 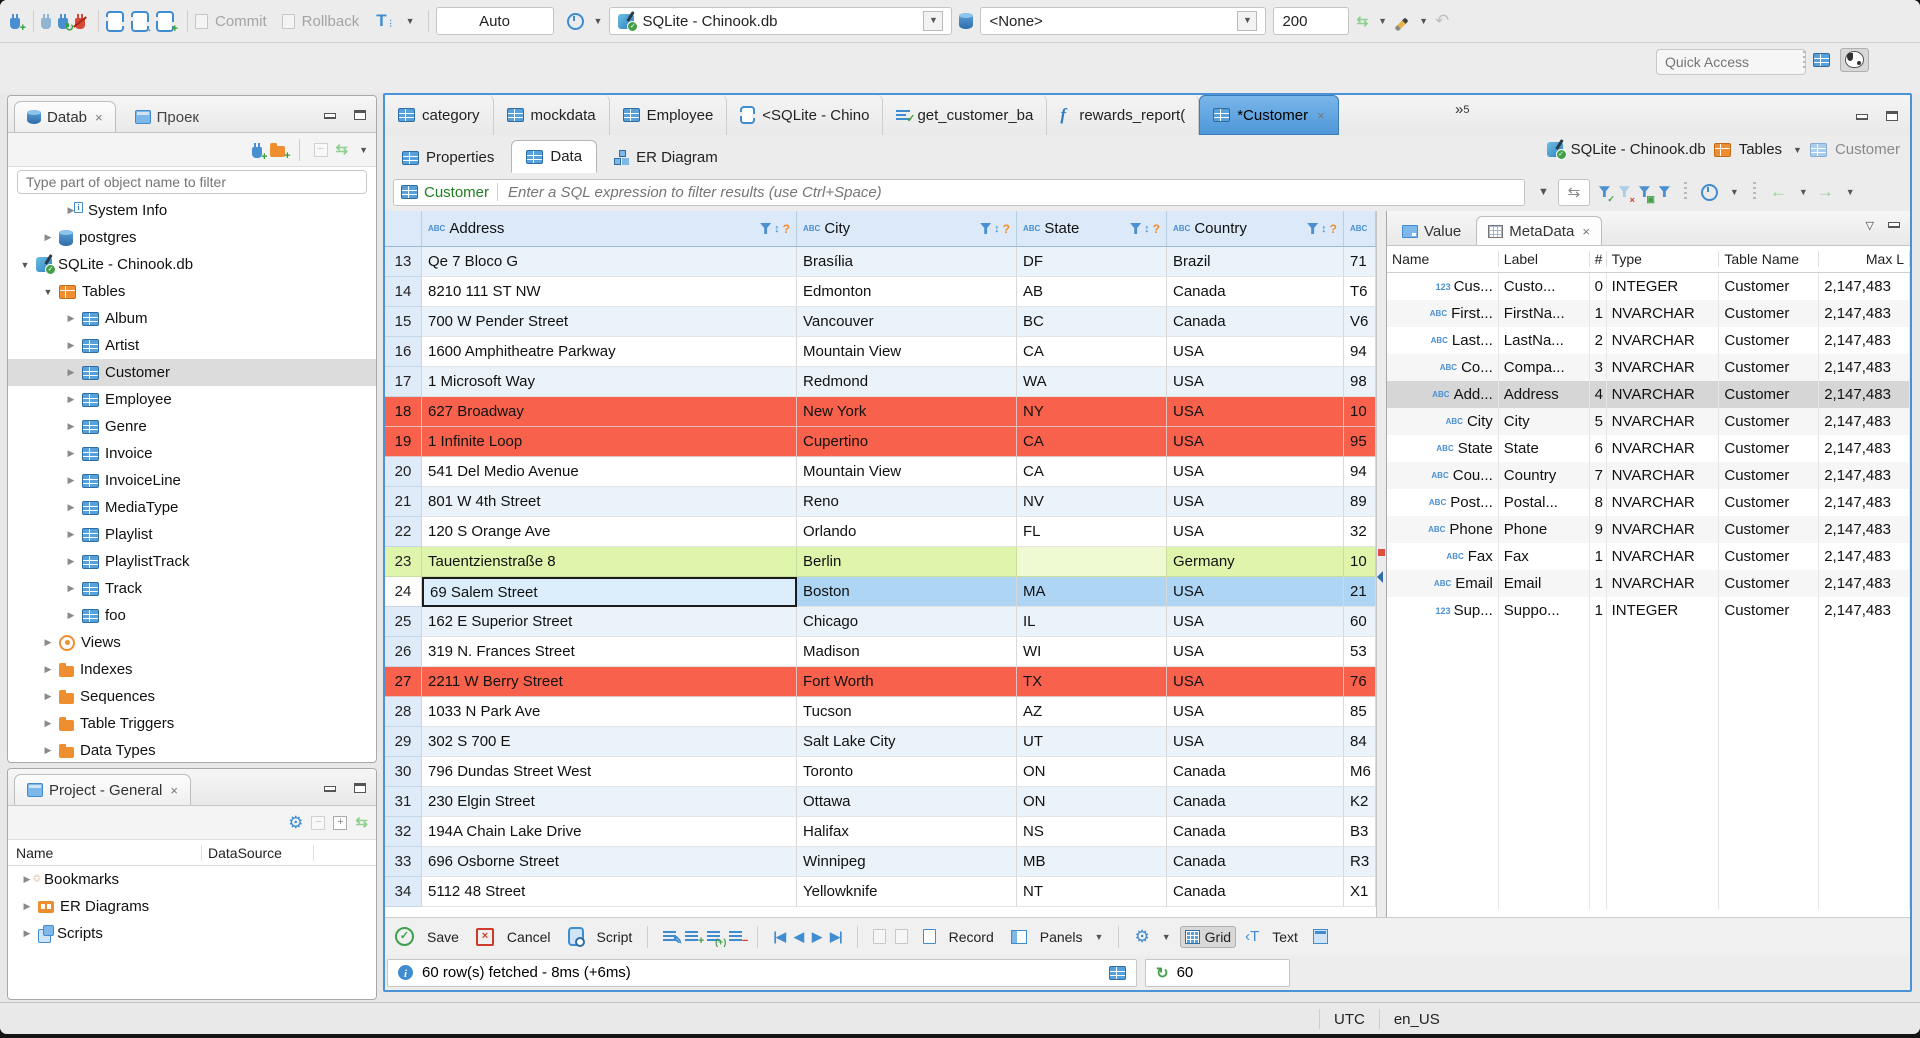 I want to click on quick-access-input, so click(x=1731, y=62).